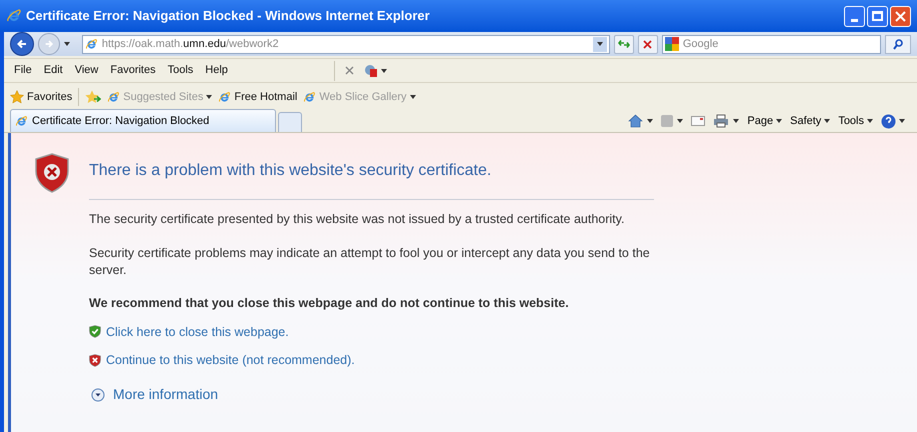 The image size is (917, 432). Describe the element at coordinates (228, 16) in the screenshot. I see `window-title: Certificate Error: Navigation Blocked - Windows Internet Explorer` at that location.